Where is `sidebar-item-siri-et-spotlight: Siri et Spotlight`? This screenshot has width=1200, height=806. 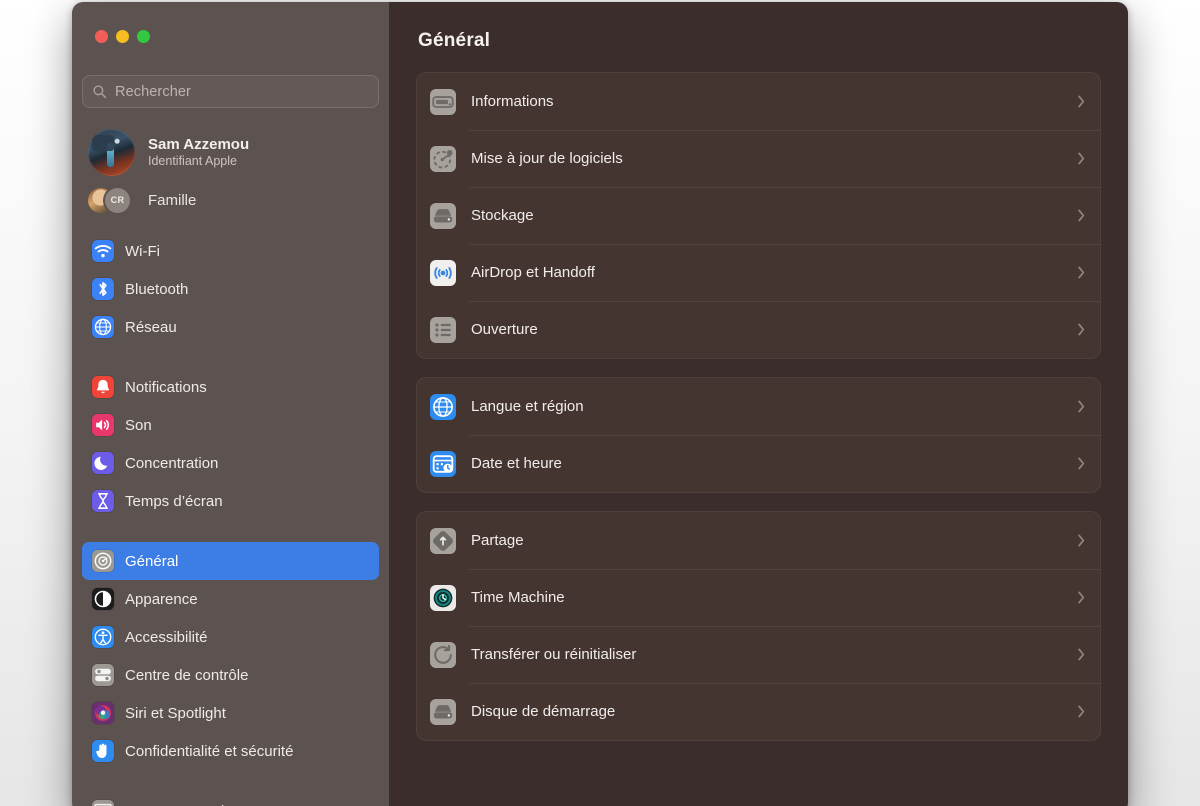
sidebar-item-siri-et-spotlight: Siri et Spotlight is located at coordinates (230, 713).